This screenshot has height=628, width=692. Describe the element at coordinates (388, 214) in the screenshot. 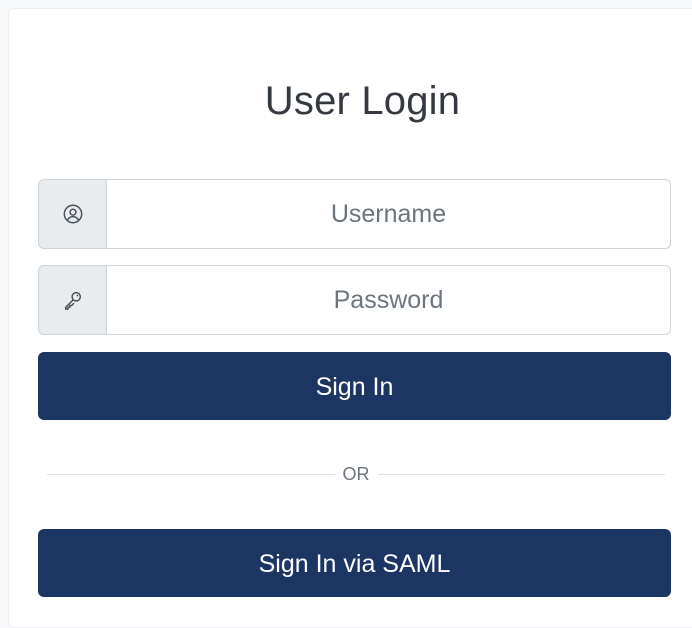

I see `username-input` at that location.